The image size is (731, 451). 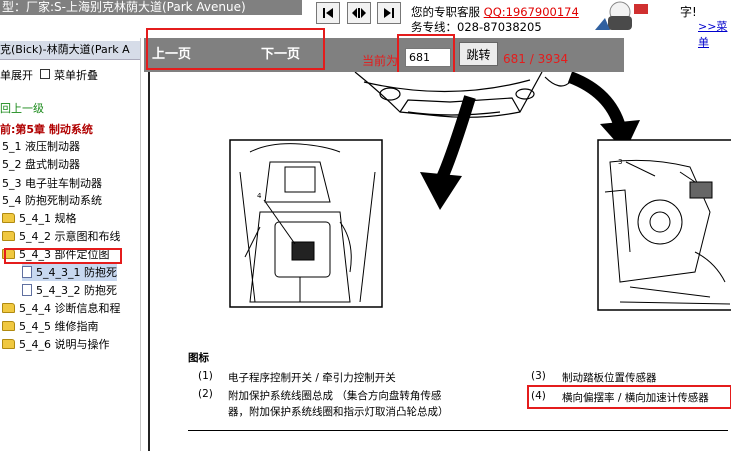 I want to click on tree-item-label: 5_4_3_1 防抱死, so click(x=76, y=272).